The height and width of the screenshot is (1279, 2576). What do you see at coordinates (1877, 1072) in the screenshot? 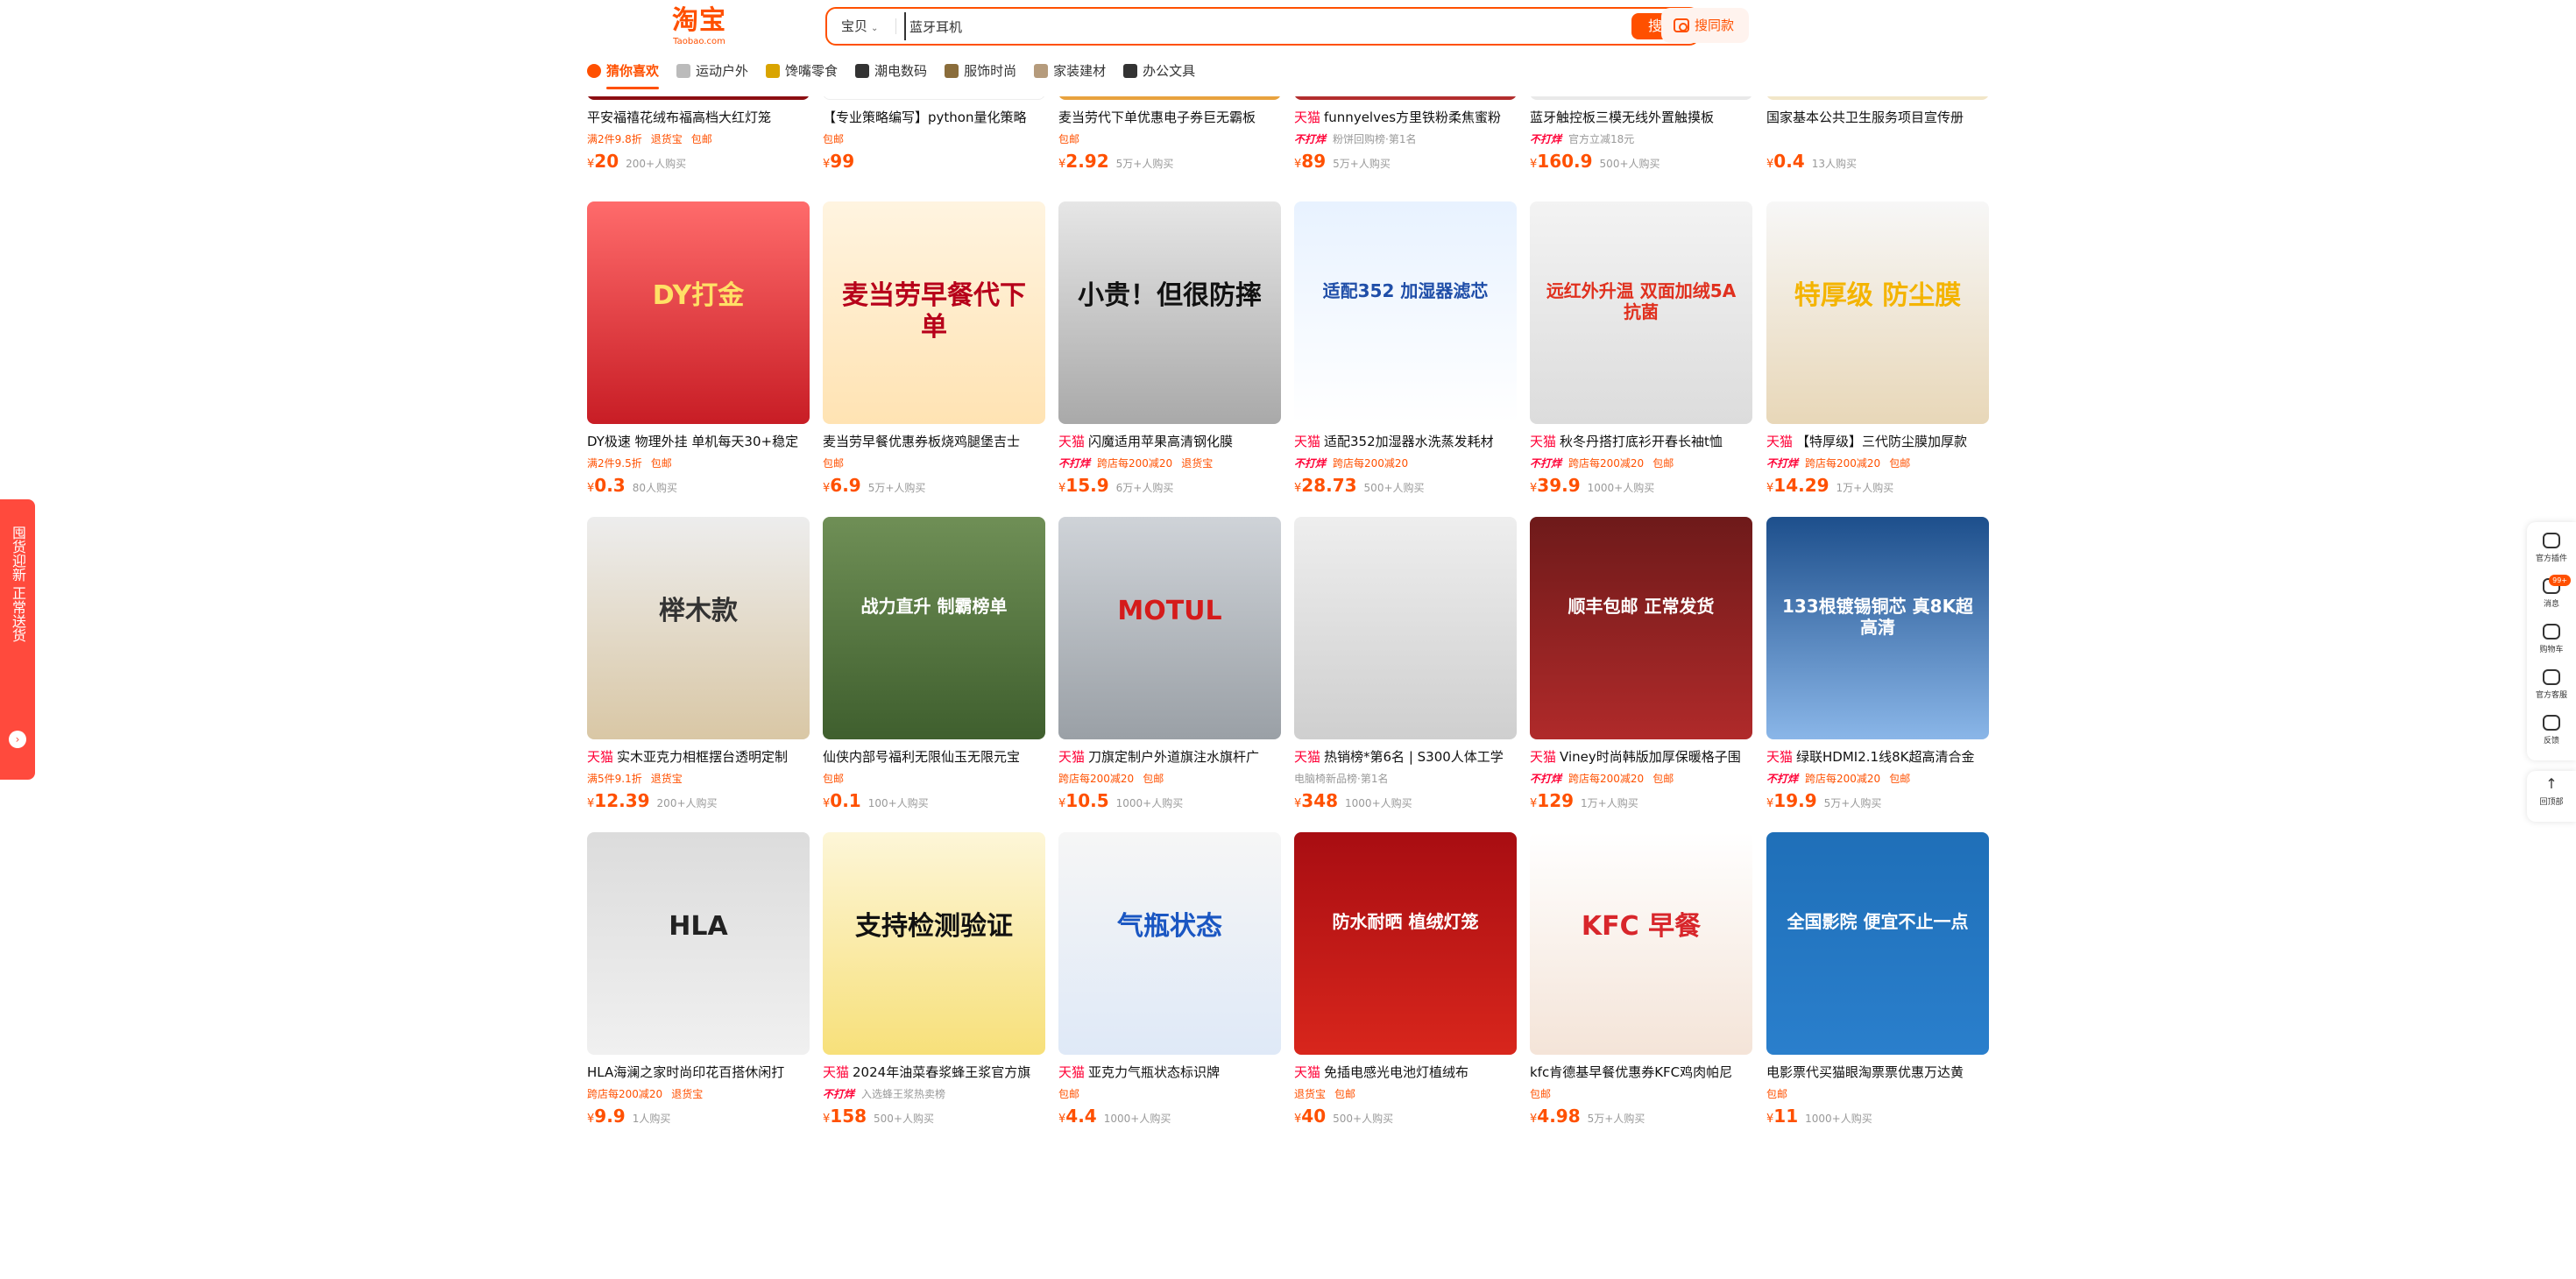
I see `product-title-row: 电影票代买猫眼淘票票优惠万达黄` at bounding box center [1877, 1072].